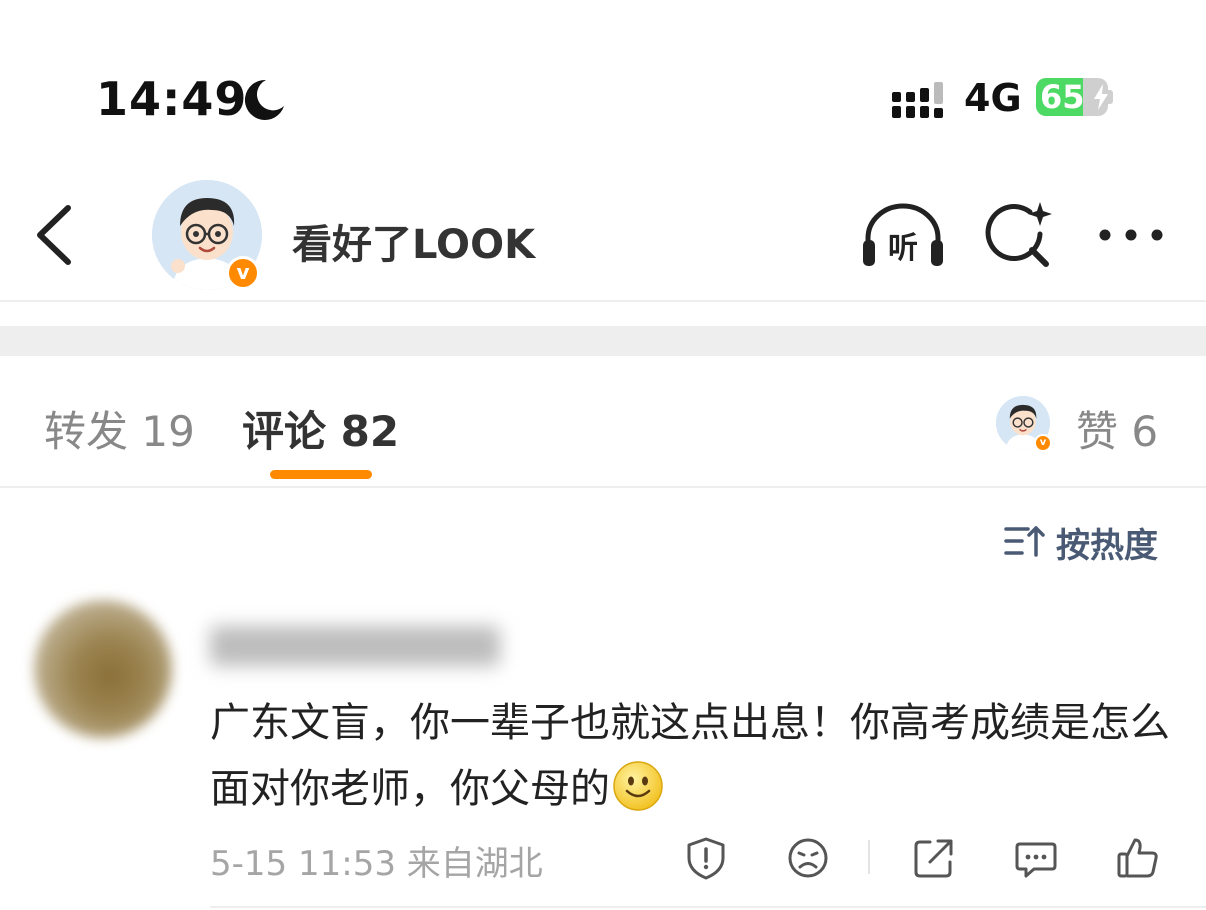 The width and height of the screenshot is (1206, 910). Describe the element at coordinates (320, 428) in the screenshot. I see `tab-comment: 评论 82` at that location.